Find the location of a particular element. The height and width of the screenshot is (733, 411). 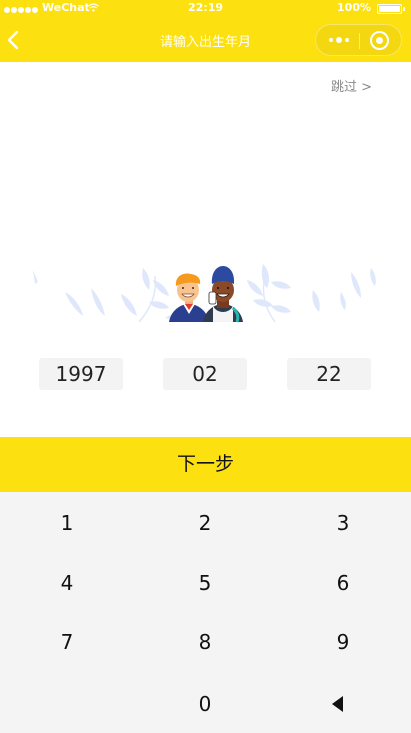

key-1: 1 is located at coordinates (67, 523).